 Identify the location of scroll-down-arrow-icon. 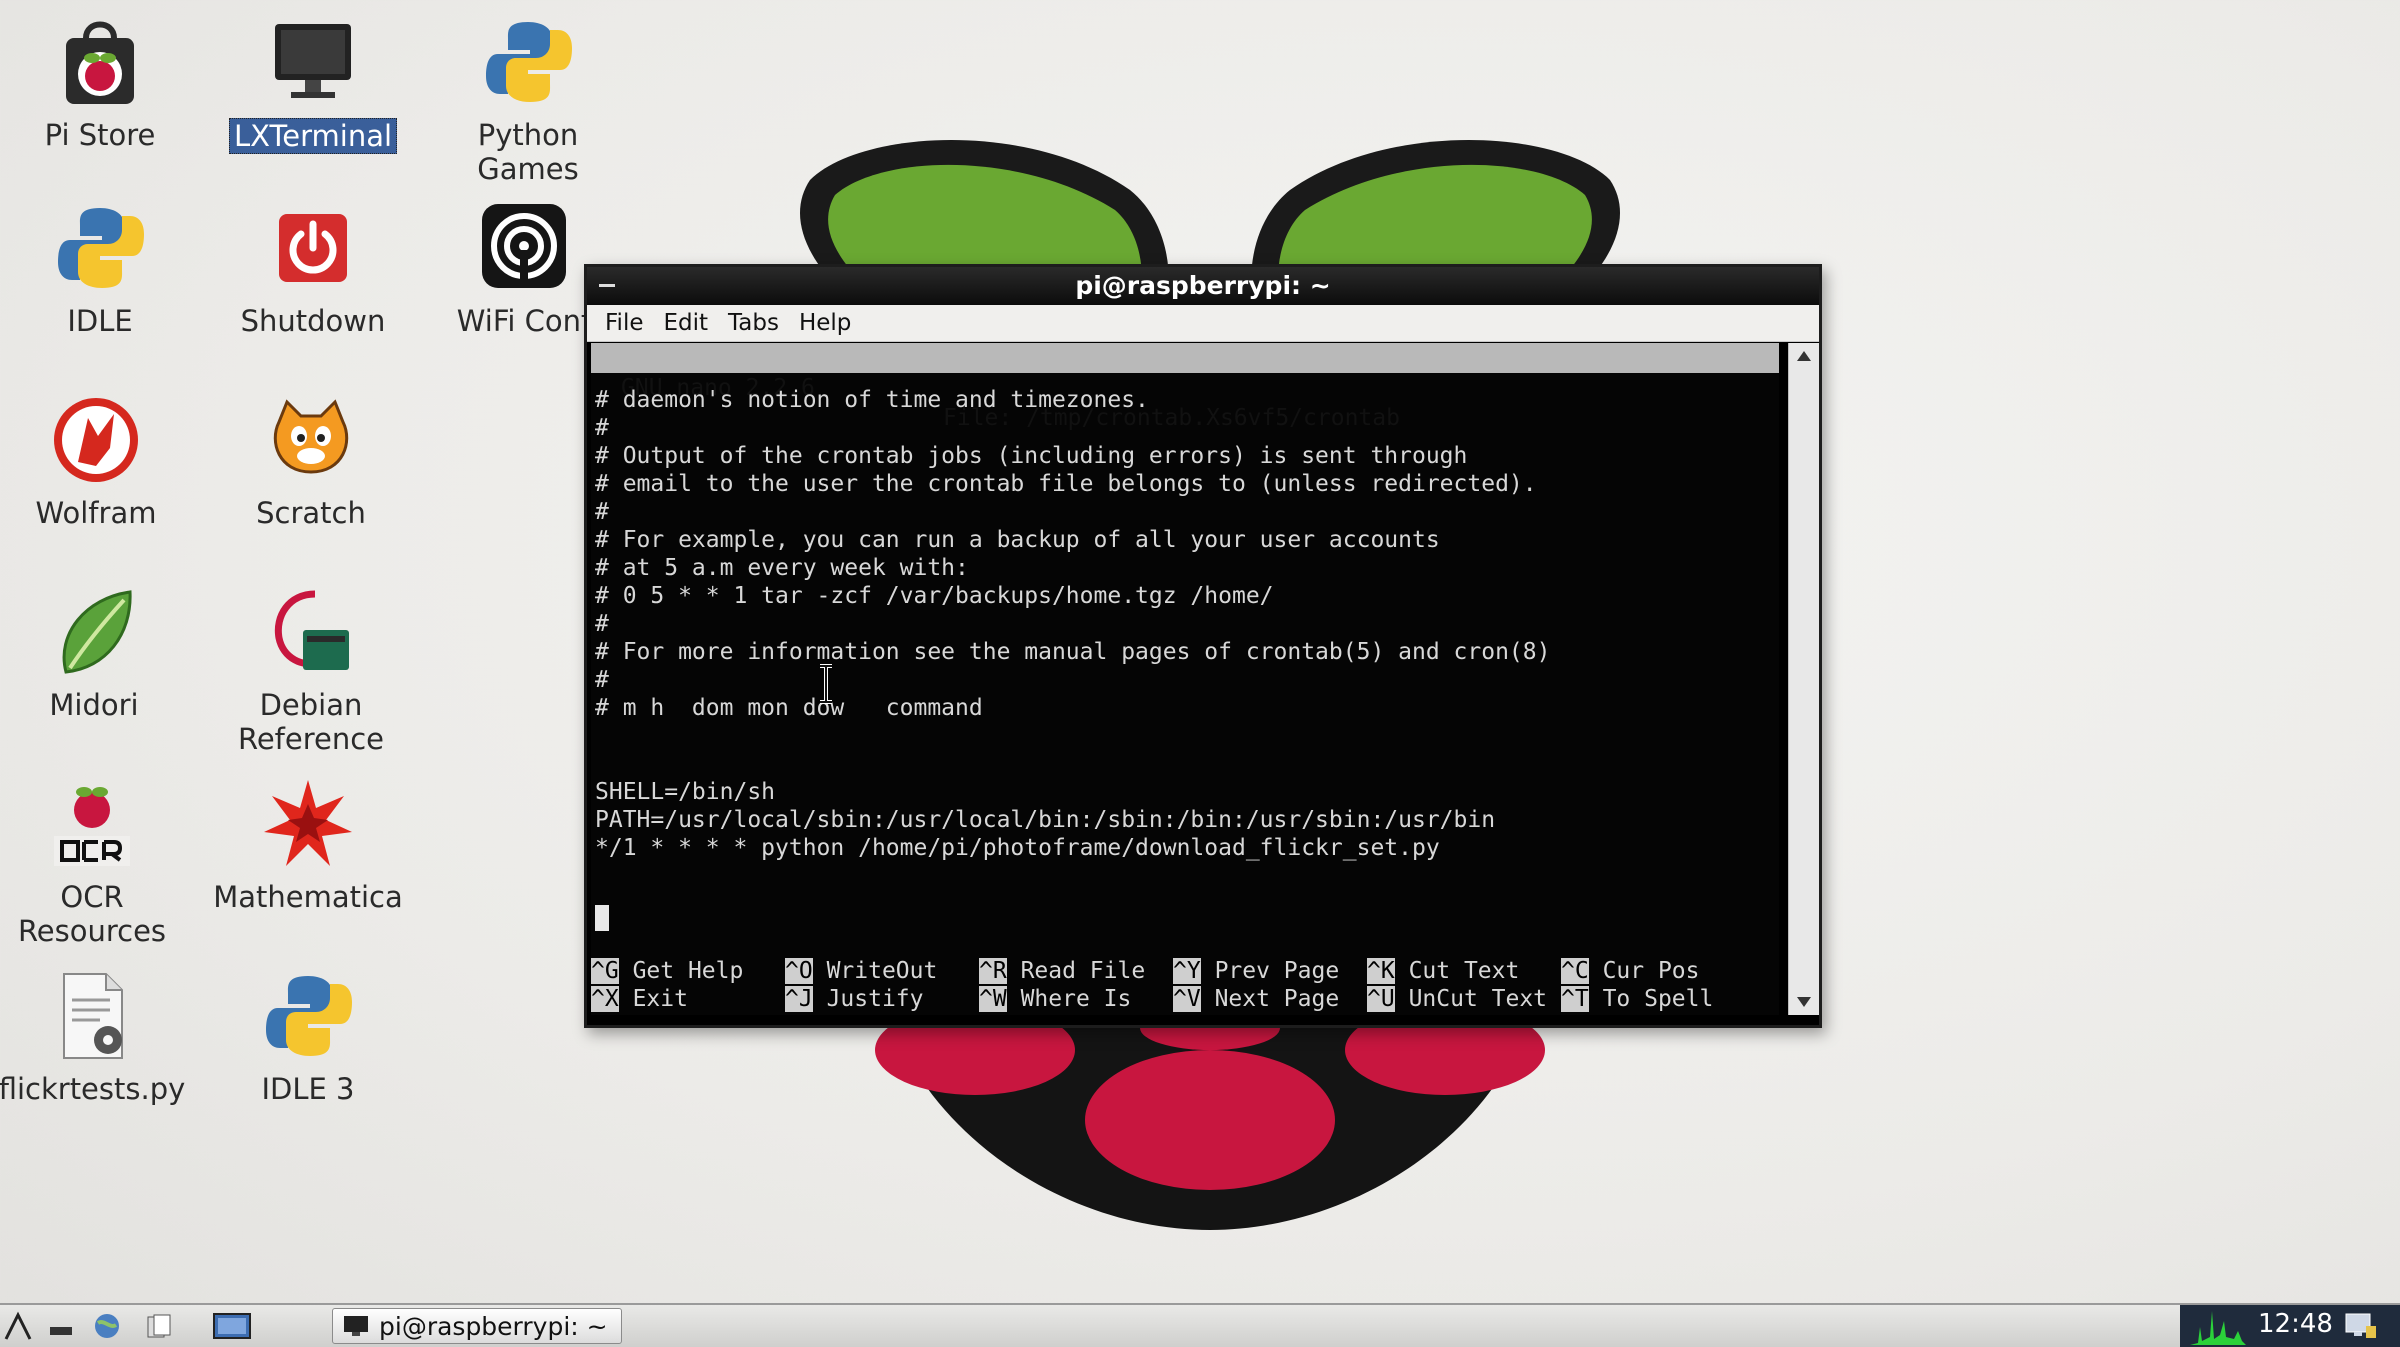
(1804, 1002).